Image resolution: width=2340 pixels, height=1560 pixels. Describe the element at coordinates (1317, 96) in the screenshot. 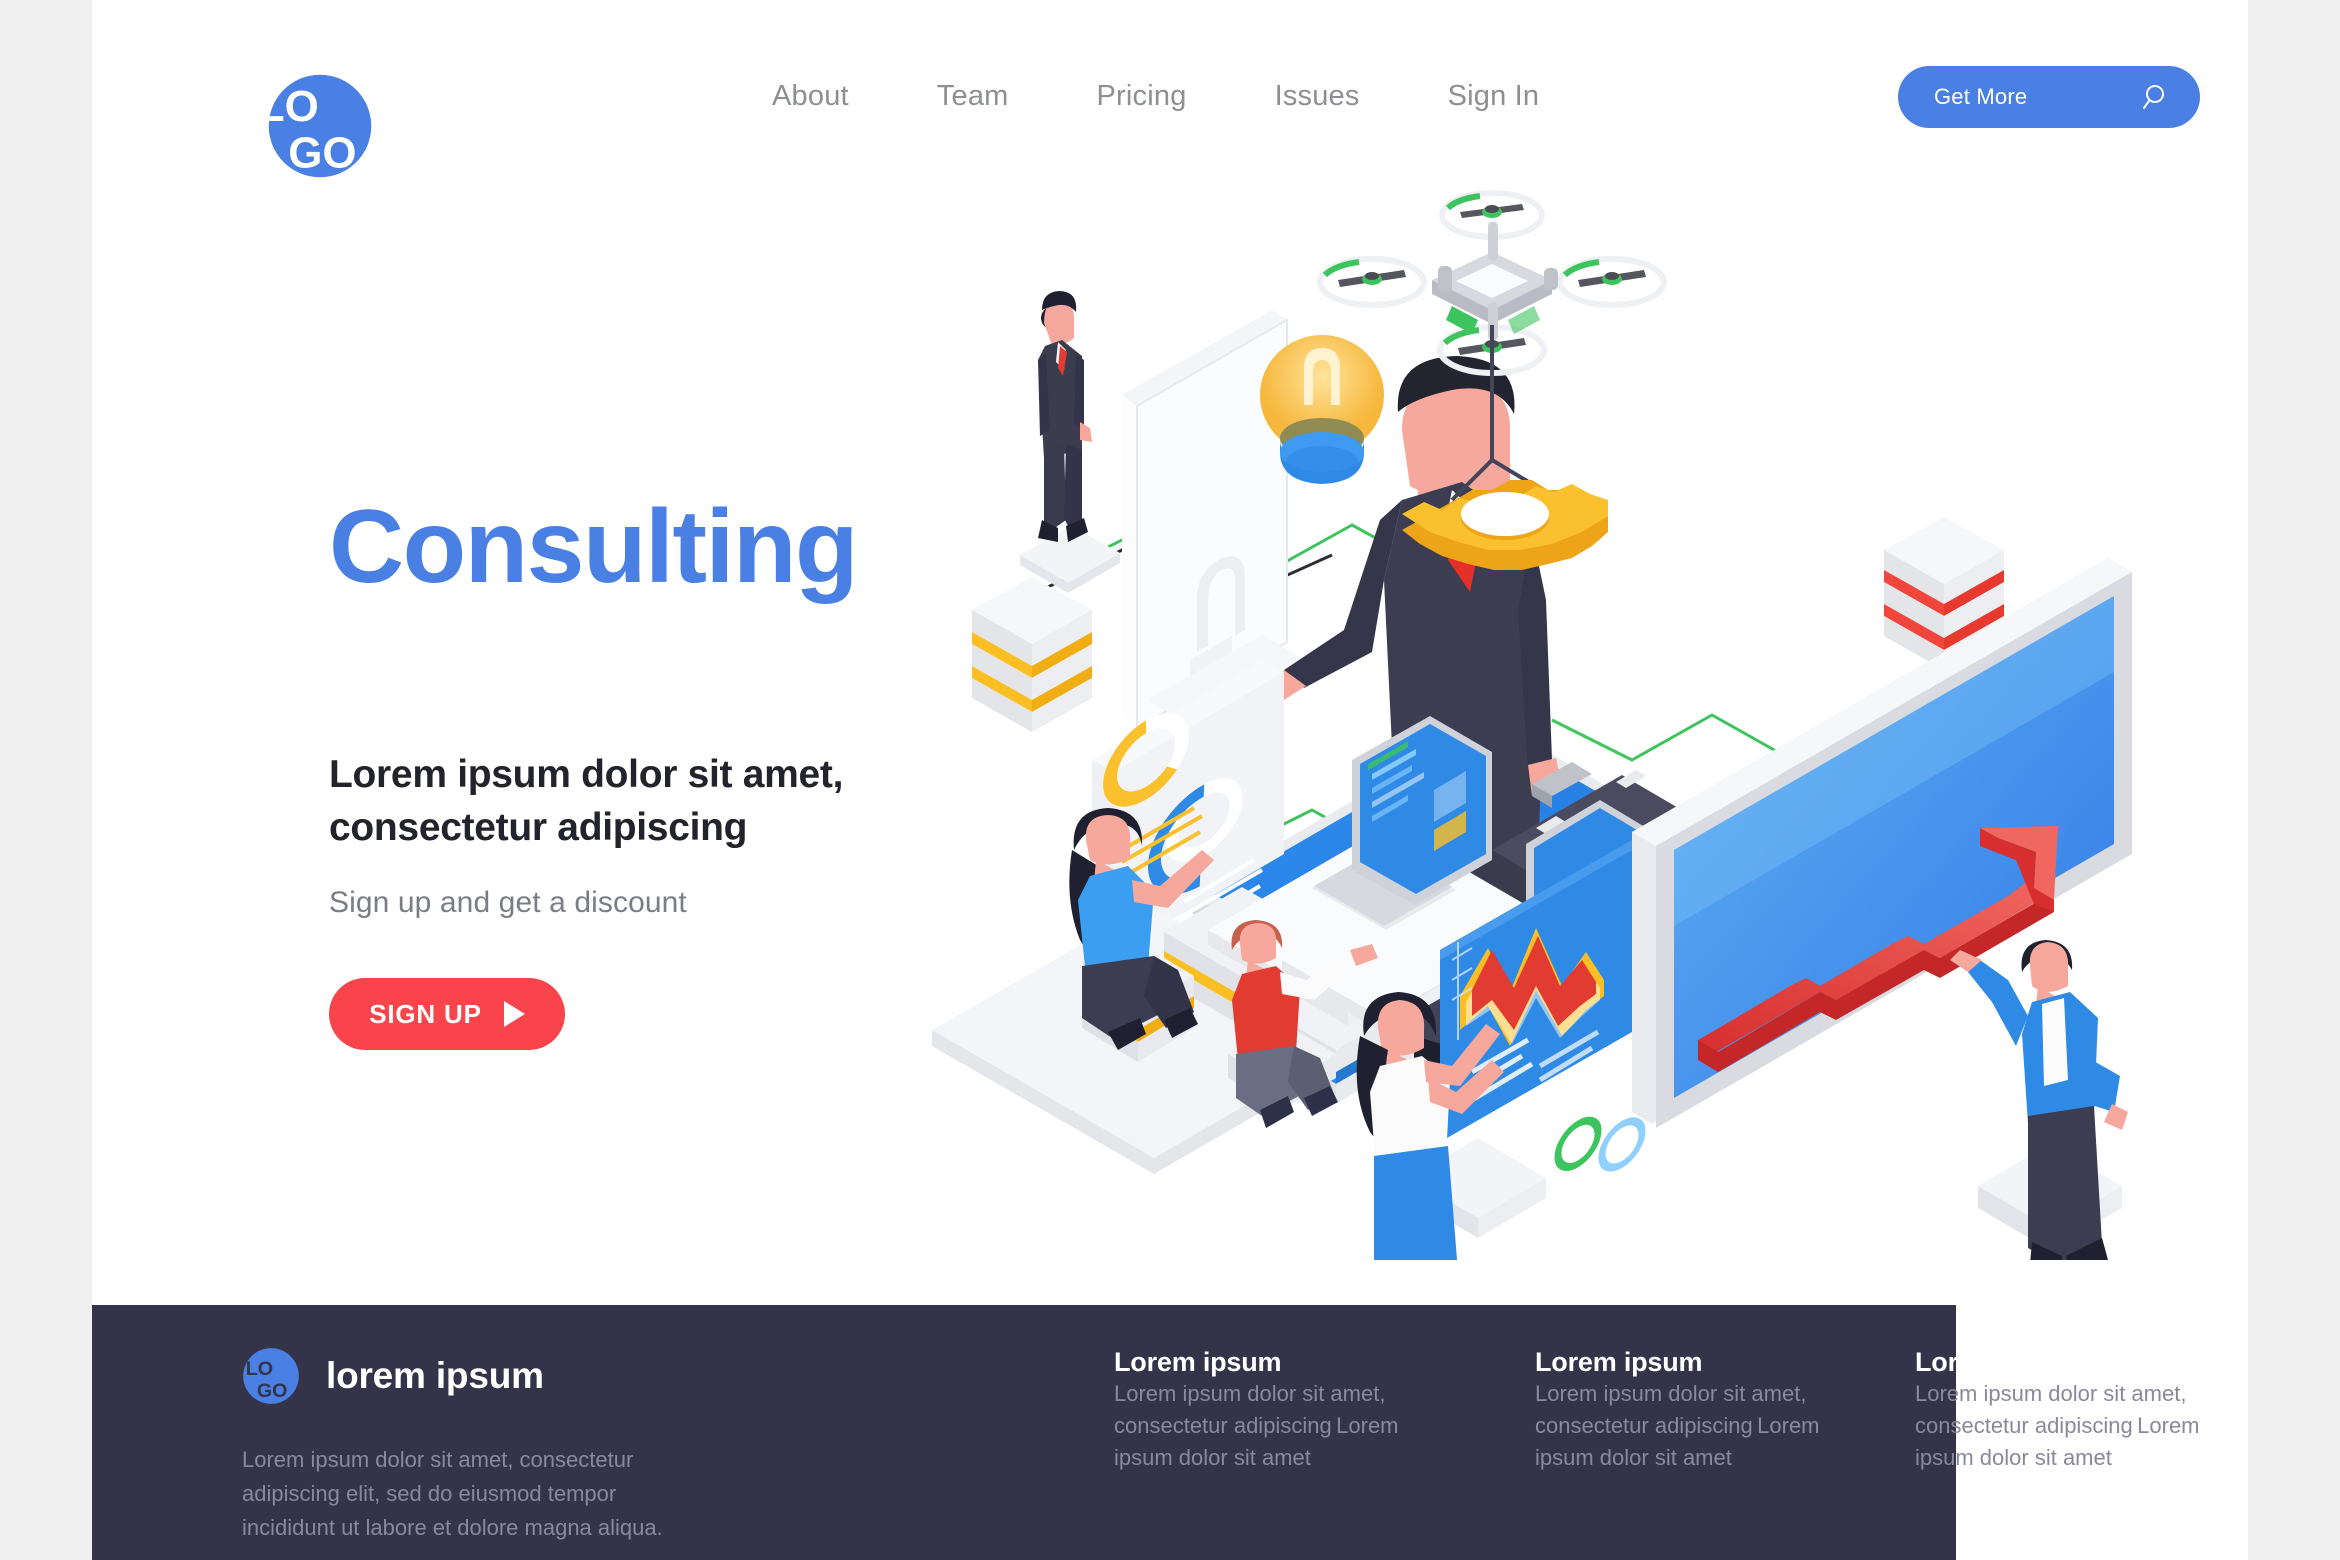

I see `nav-item-issues: Issues` at that location.